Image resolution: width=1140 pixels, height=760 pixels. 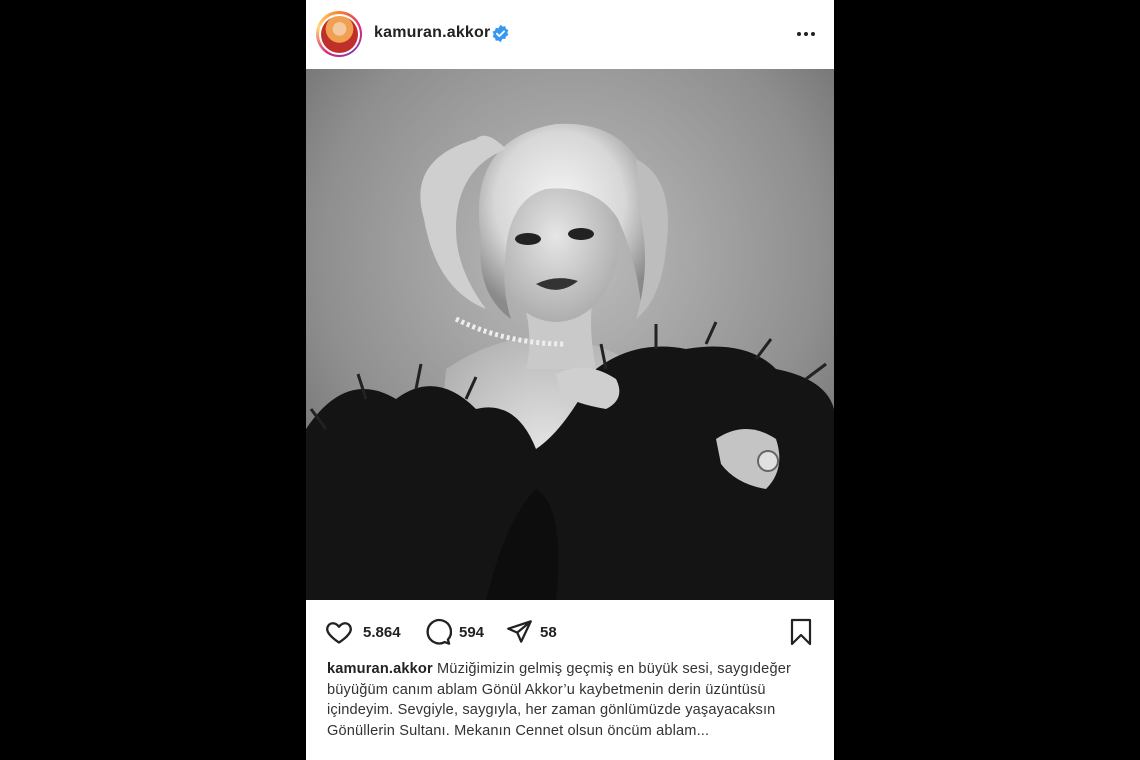 What do you see at coordinates (806, 34) in the screenshot?
I see `more-options-icon` at bounding box center [806, 34].